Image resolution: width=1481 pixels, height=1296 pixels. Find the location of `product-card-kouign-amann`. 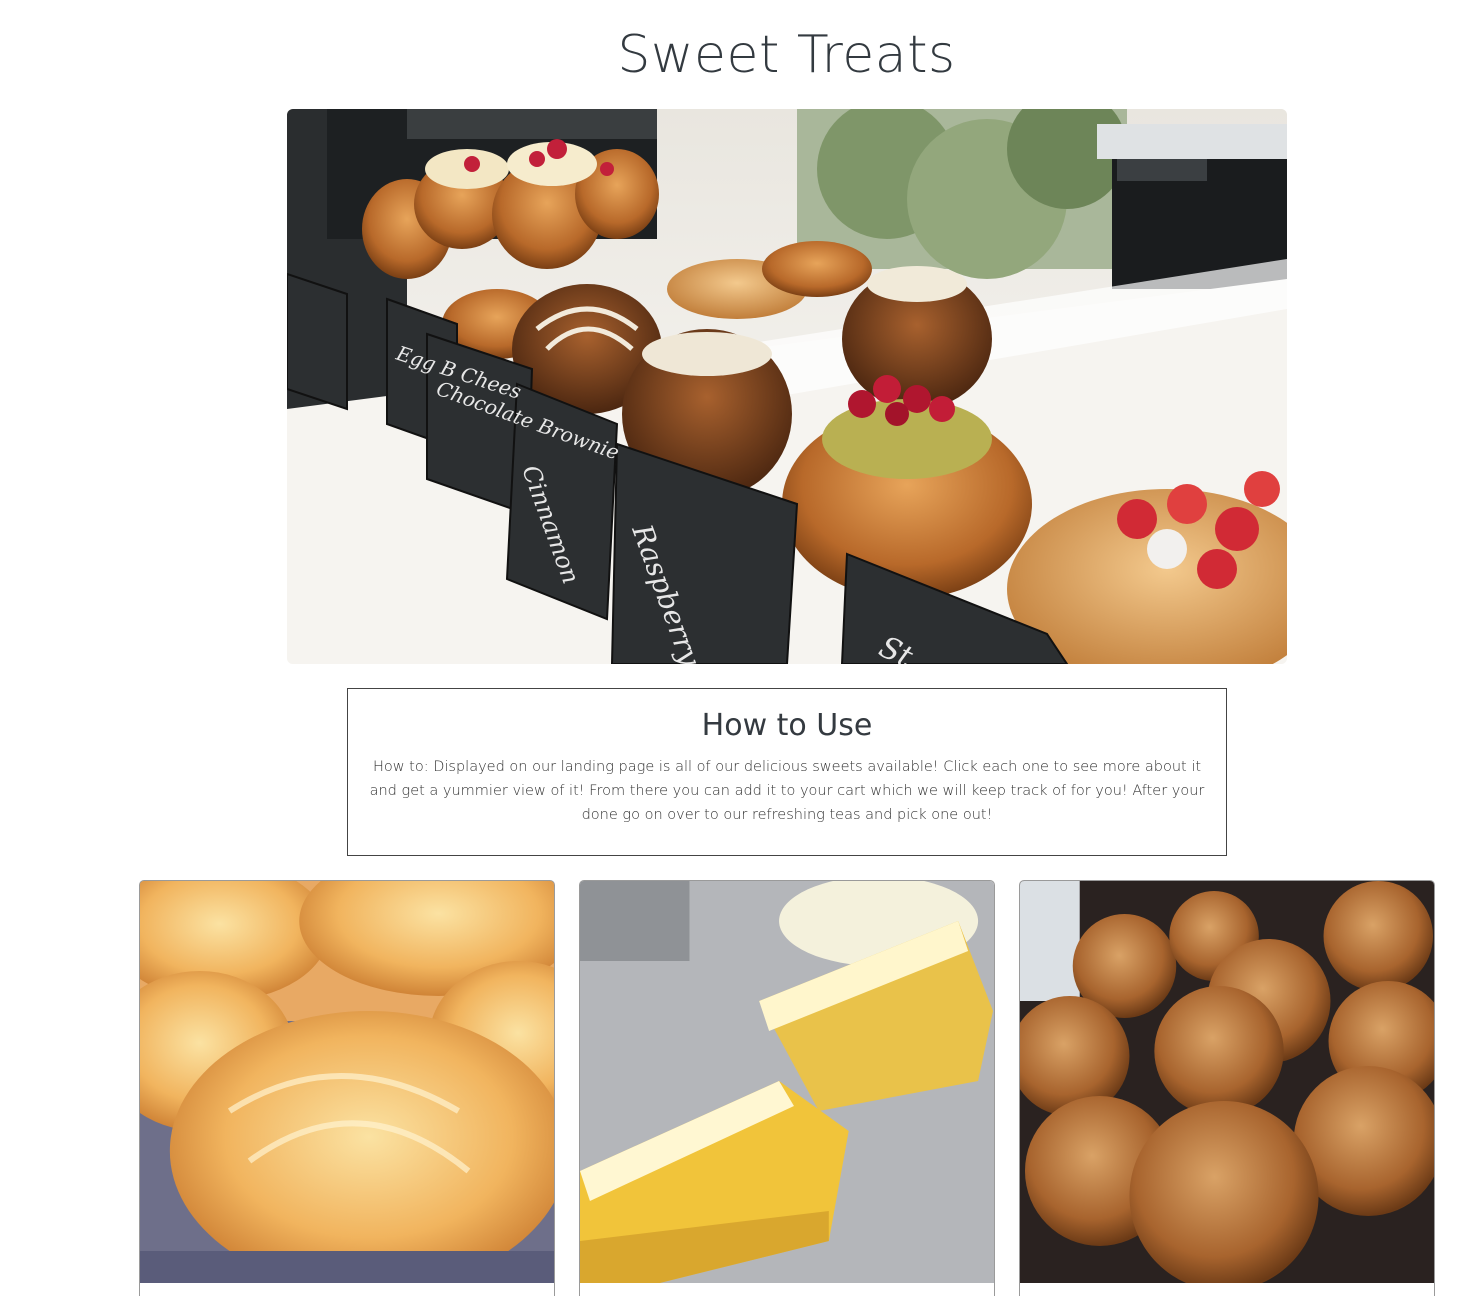

product-card-kouign-amann is located at coordinates (347, 1088).